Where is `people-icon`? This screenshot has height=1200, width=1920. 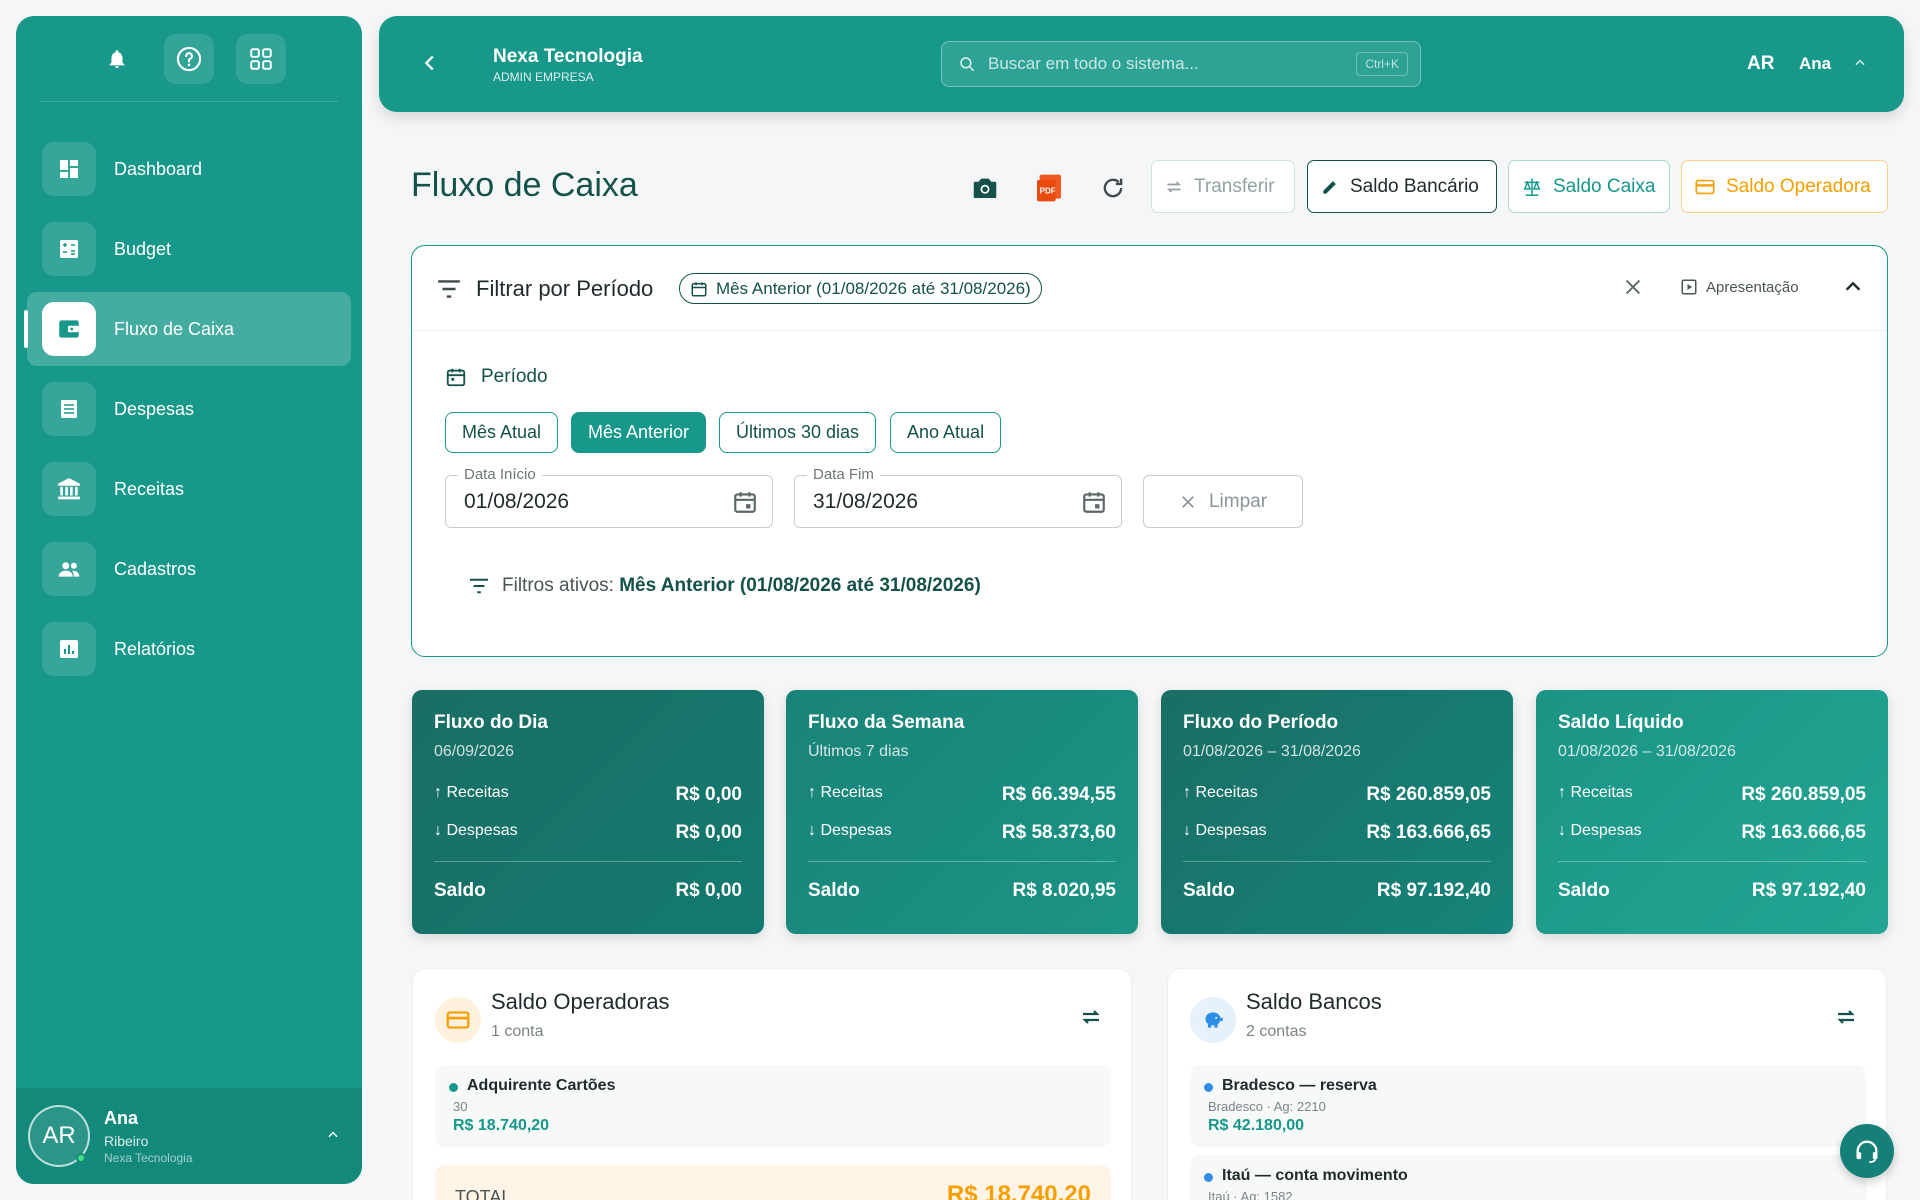 people-icon is located at coordinates (69, 569).